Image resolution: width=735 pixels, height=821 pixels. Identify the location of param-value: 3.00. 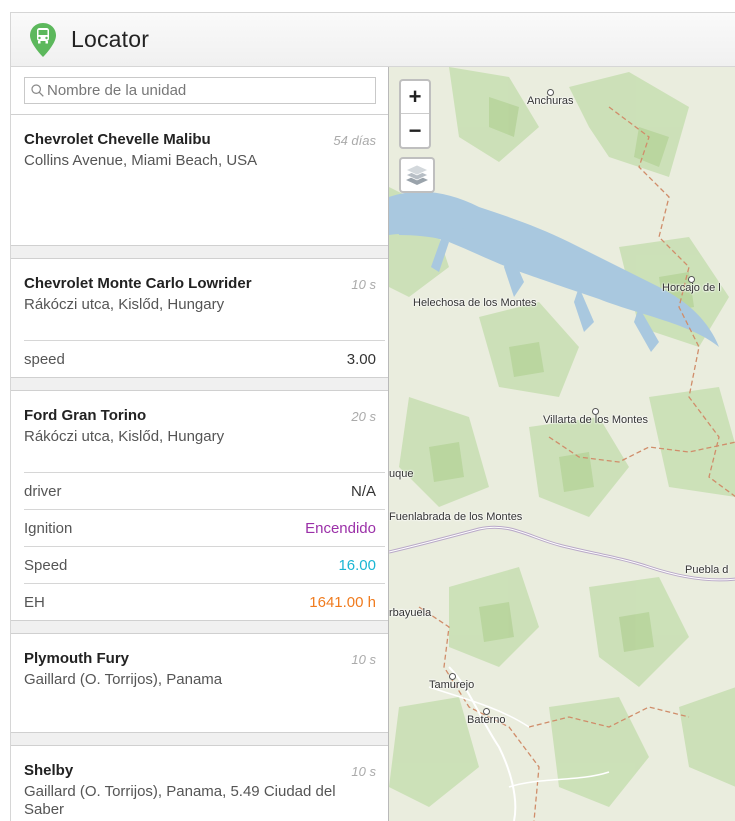
(361, 359).